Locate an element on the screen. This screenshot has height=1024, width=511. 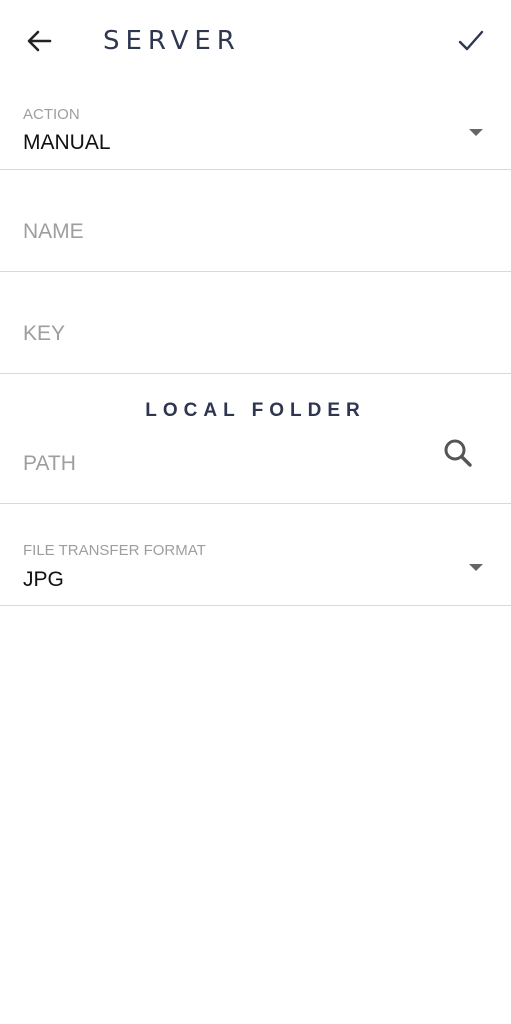
confirm-button is located at coordinates (471, 41).